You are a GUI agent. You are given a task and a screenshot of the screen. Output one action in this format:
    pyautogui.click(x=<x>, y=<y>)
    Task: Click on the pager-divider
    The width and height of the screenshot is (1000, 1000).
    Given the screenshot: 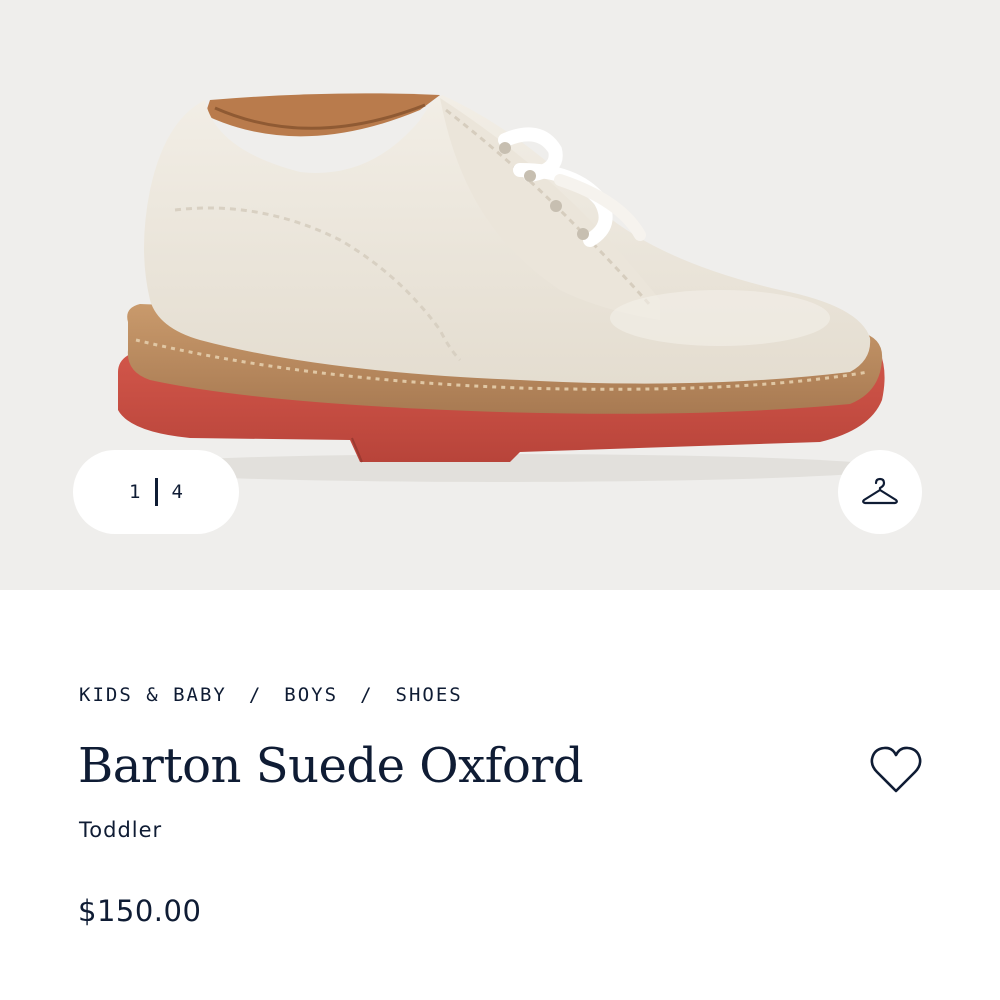 What is the action you would take?
    pyautogui.click(x=156, y=492)
    